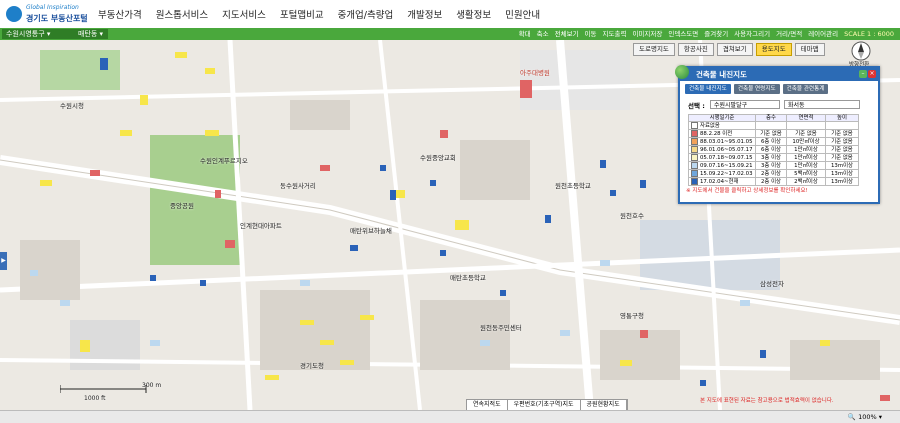 The image size is (900, 423). Describe the element at coordinates (823, 34) in the screenshot. I see `tool-layers: 레이어관리` at that location.